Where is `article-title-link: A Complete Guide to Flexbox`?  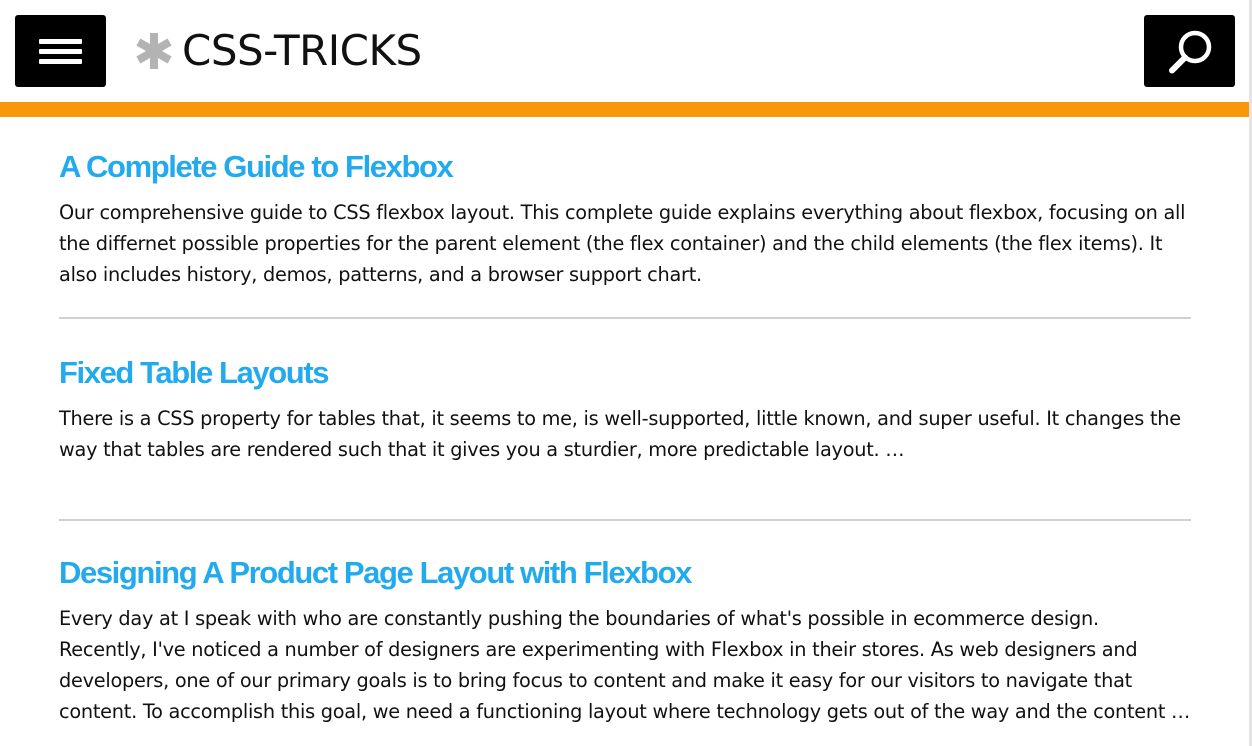
article-title-link: A Complete Guide to Flexbox is located at coordinates (625, 167).